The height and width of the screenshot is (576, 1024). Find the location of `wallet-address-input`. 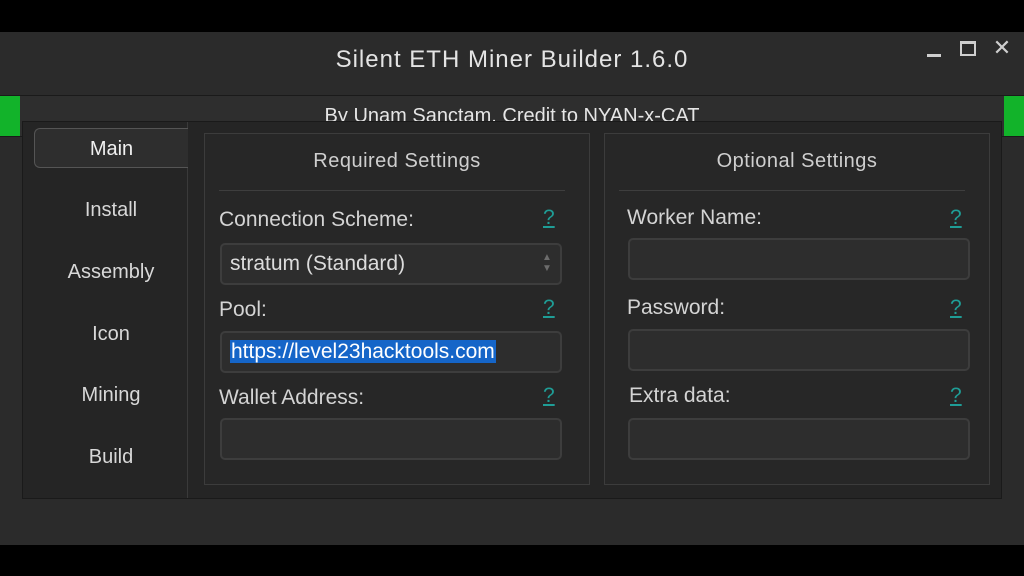

wallet-address-input is located at coordinates (391, 439).